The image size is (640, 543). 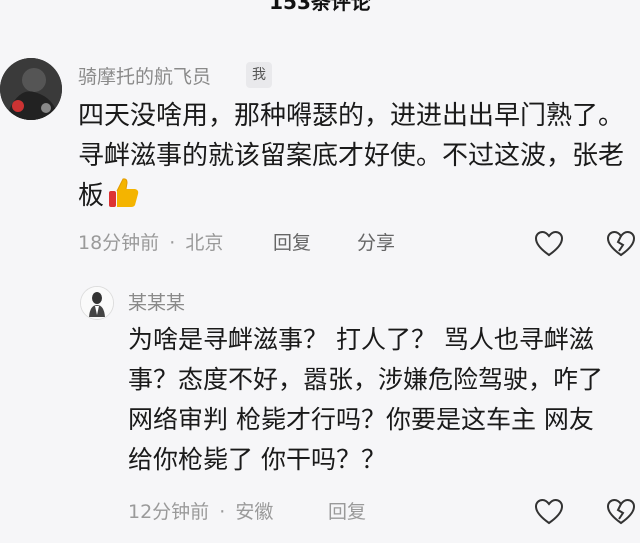 What do you see at coordinates (144, 75) in the screenshot?
I see `comment-username: 骑摩托的航飞员` at bounding box center [144, 75].